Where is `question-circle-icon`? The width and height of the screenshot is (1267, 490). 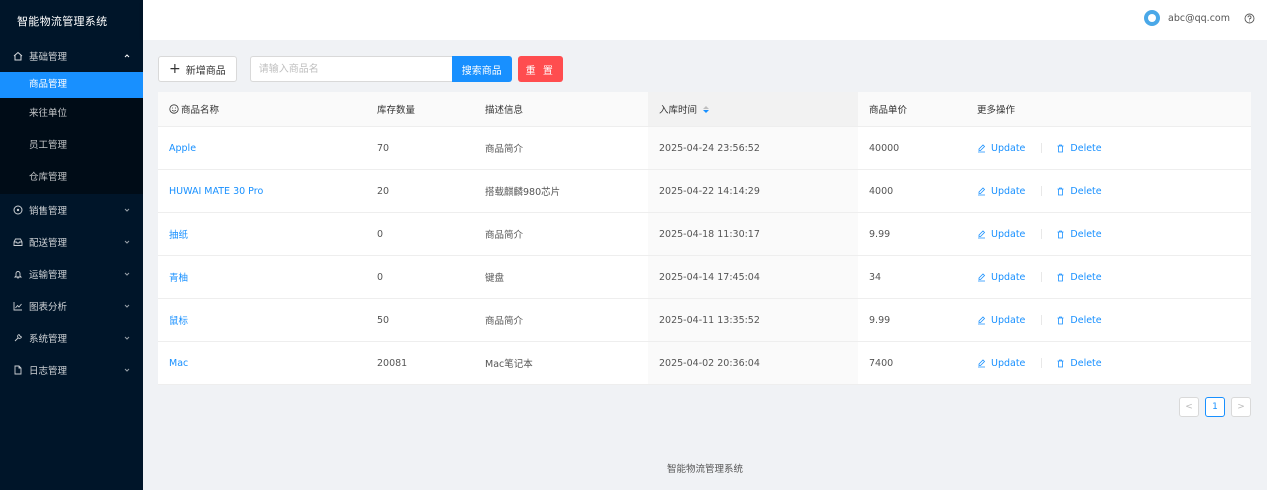 question-circle-icon is located at coordinates (1249, 18).